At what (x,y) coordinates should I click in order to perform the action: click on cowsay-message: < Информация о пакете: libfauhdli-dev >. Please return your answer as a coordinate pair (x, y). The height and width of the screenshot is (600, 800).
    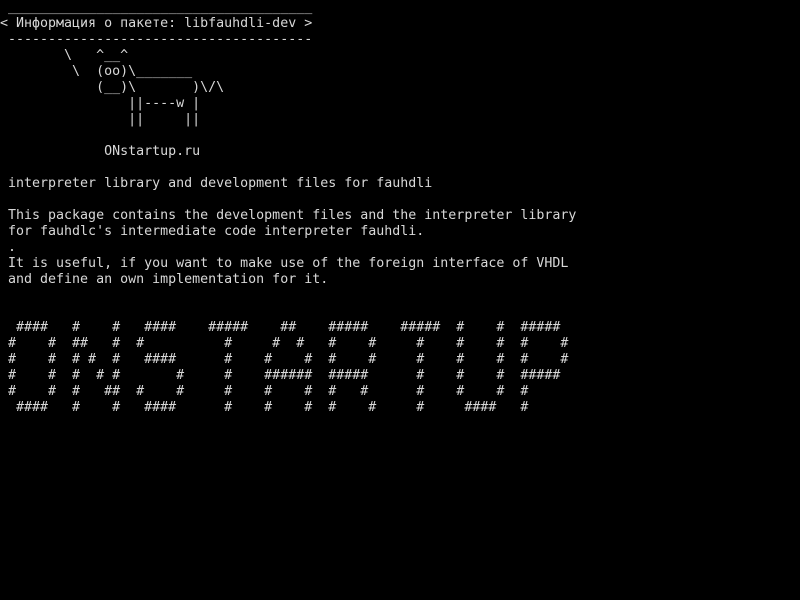
    Looking at the image, I should click on (156, 23).